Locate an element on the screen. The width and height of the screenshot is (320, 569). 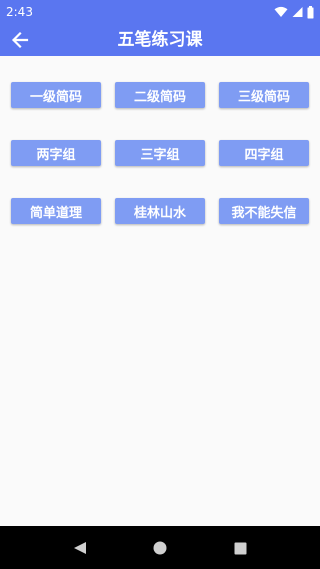
lesson-button-simple-truth: 简单道理 is located at coordinates (56, 211).